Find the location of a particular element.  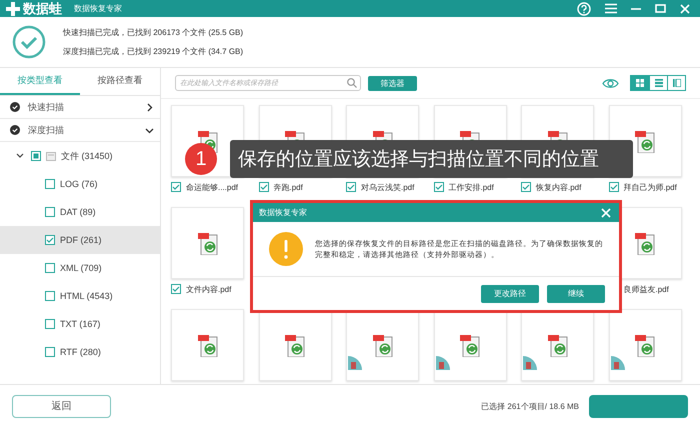

tree-item: RTF (280) is located at coordinates (80, 352).